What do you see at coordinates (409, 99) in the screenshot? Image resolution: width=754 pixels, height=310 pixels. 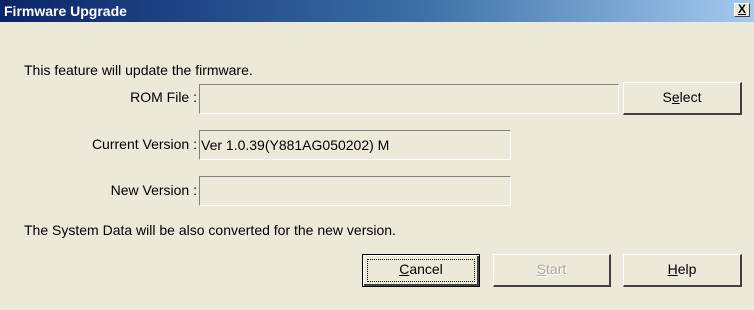 I see `rom-file-field` at bounding box center [409, 99].